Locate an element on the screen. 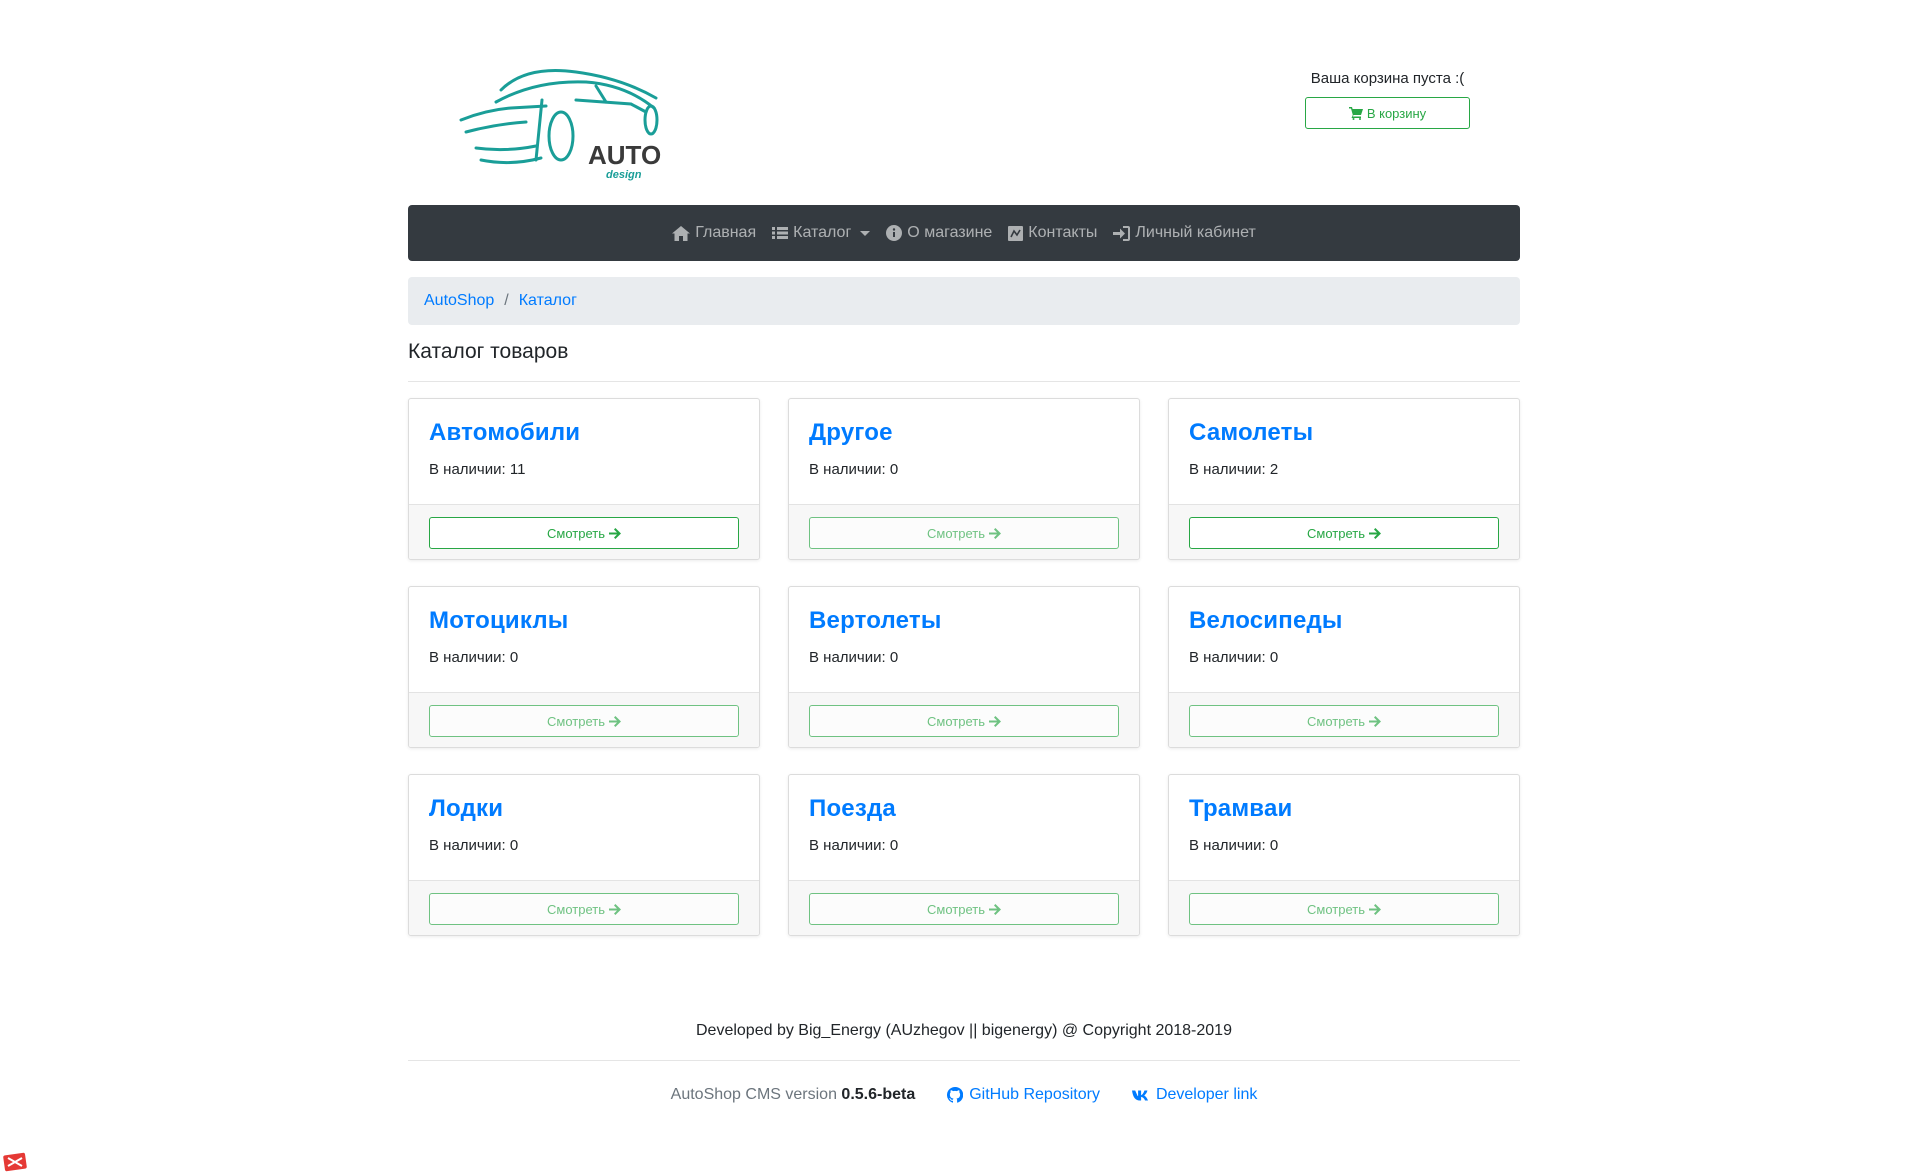 This screenshot has width=1920, height=1172. card-body: Поезда В наличии: 0 is located at coordinates (964, 828).